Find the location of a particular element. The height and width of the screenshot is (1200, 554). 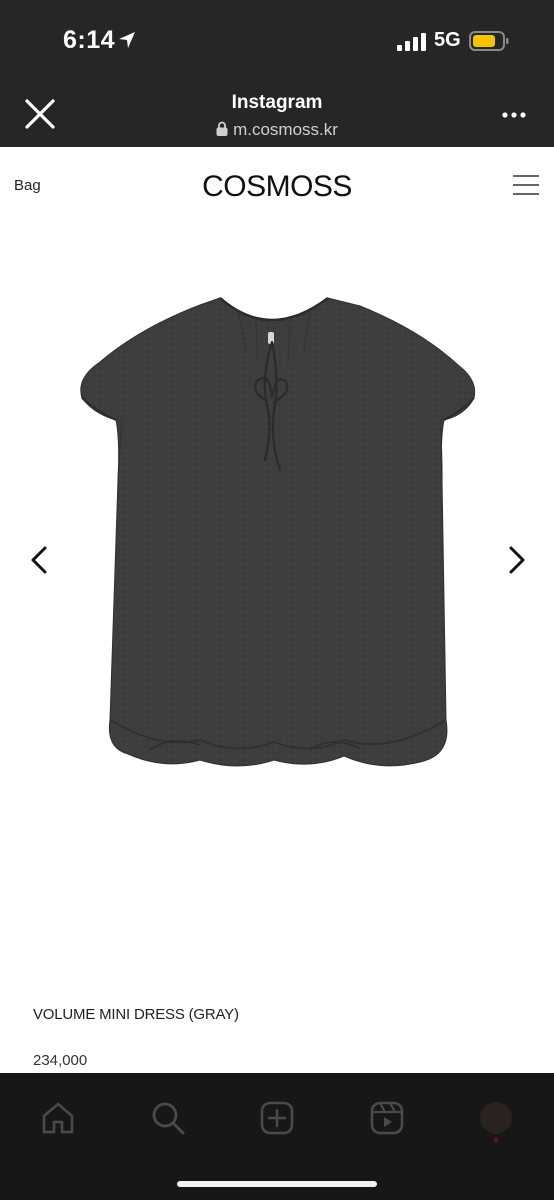

network-type: 5G is located at coordinates (447, 40).